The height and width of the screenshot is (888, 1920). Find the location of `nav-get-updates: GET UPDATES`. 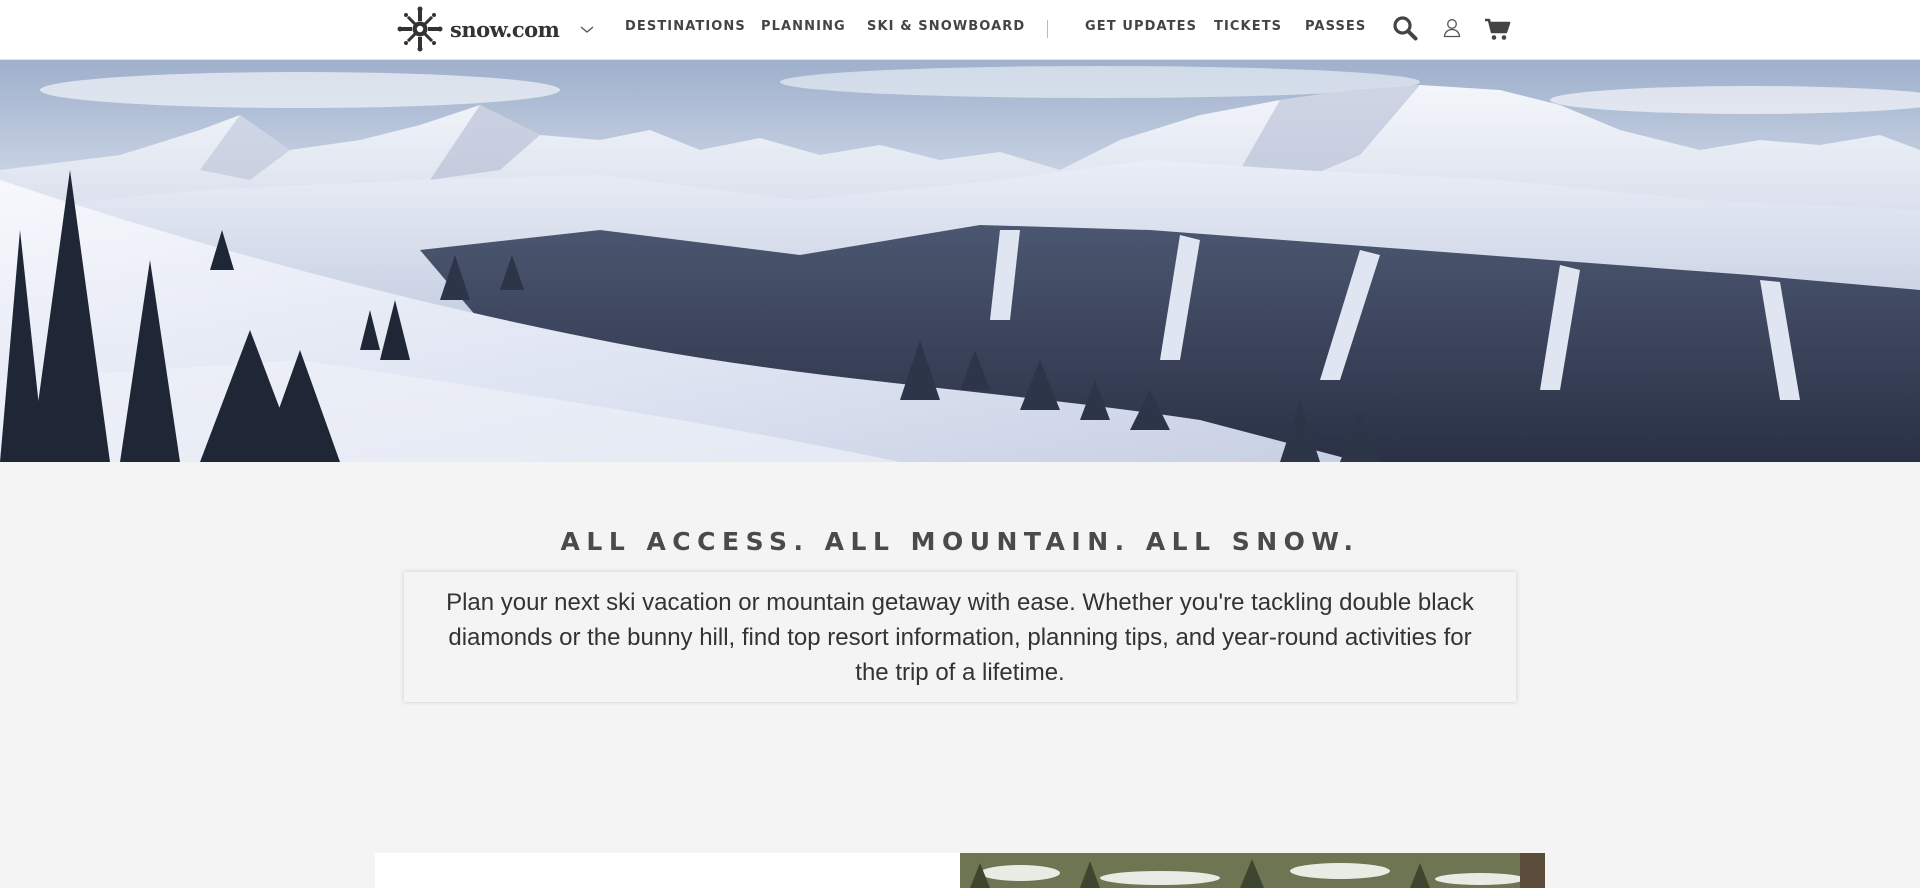

nav-get-updates: GET UPDATES is located at coordinates (1141, 26).